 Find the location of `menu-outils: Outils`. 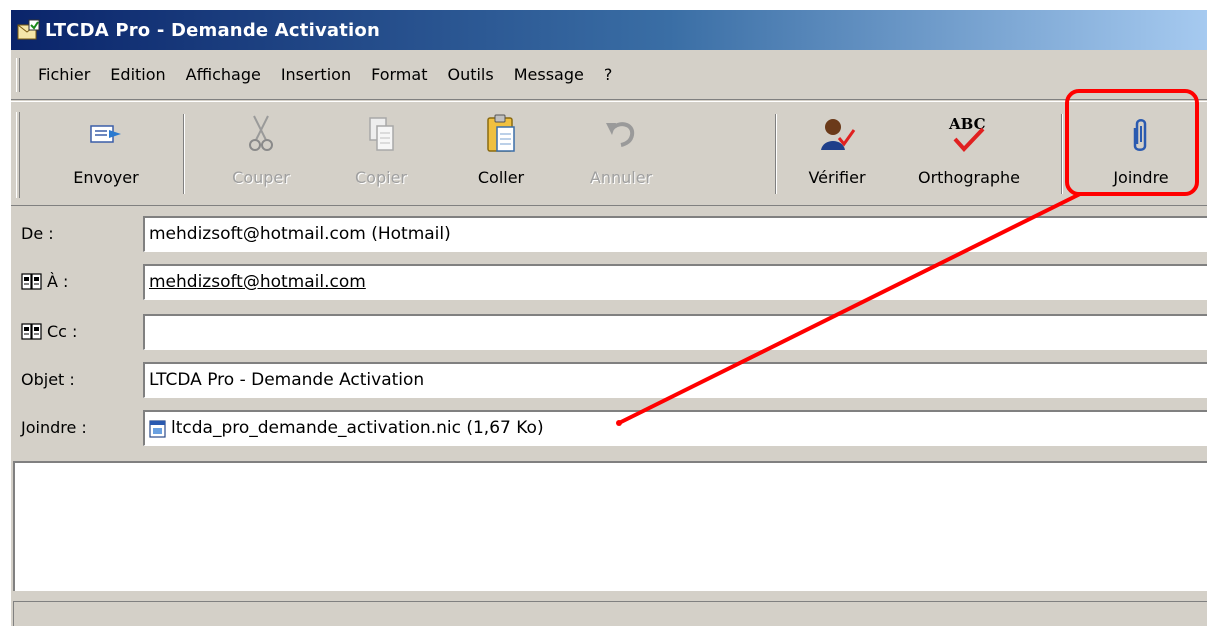

menu-outils: Outils is located at coordinates (470, 75).